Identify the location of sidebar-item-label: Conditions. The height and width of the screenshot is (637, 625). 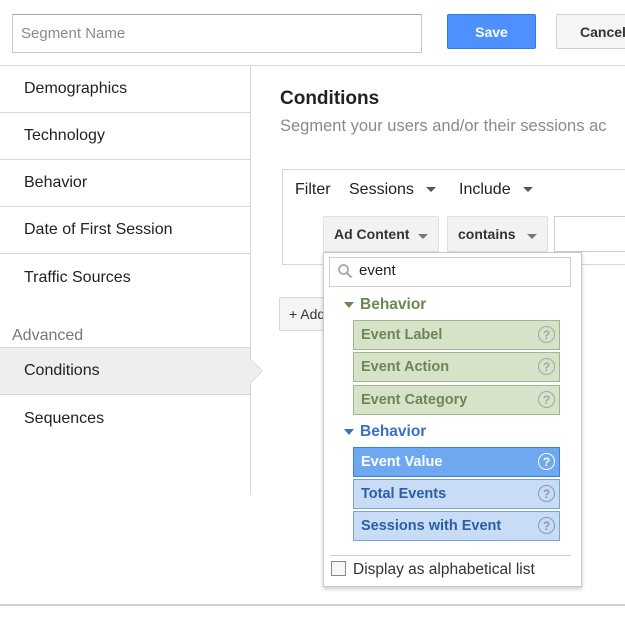
(62, 370).